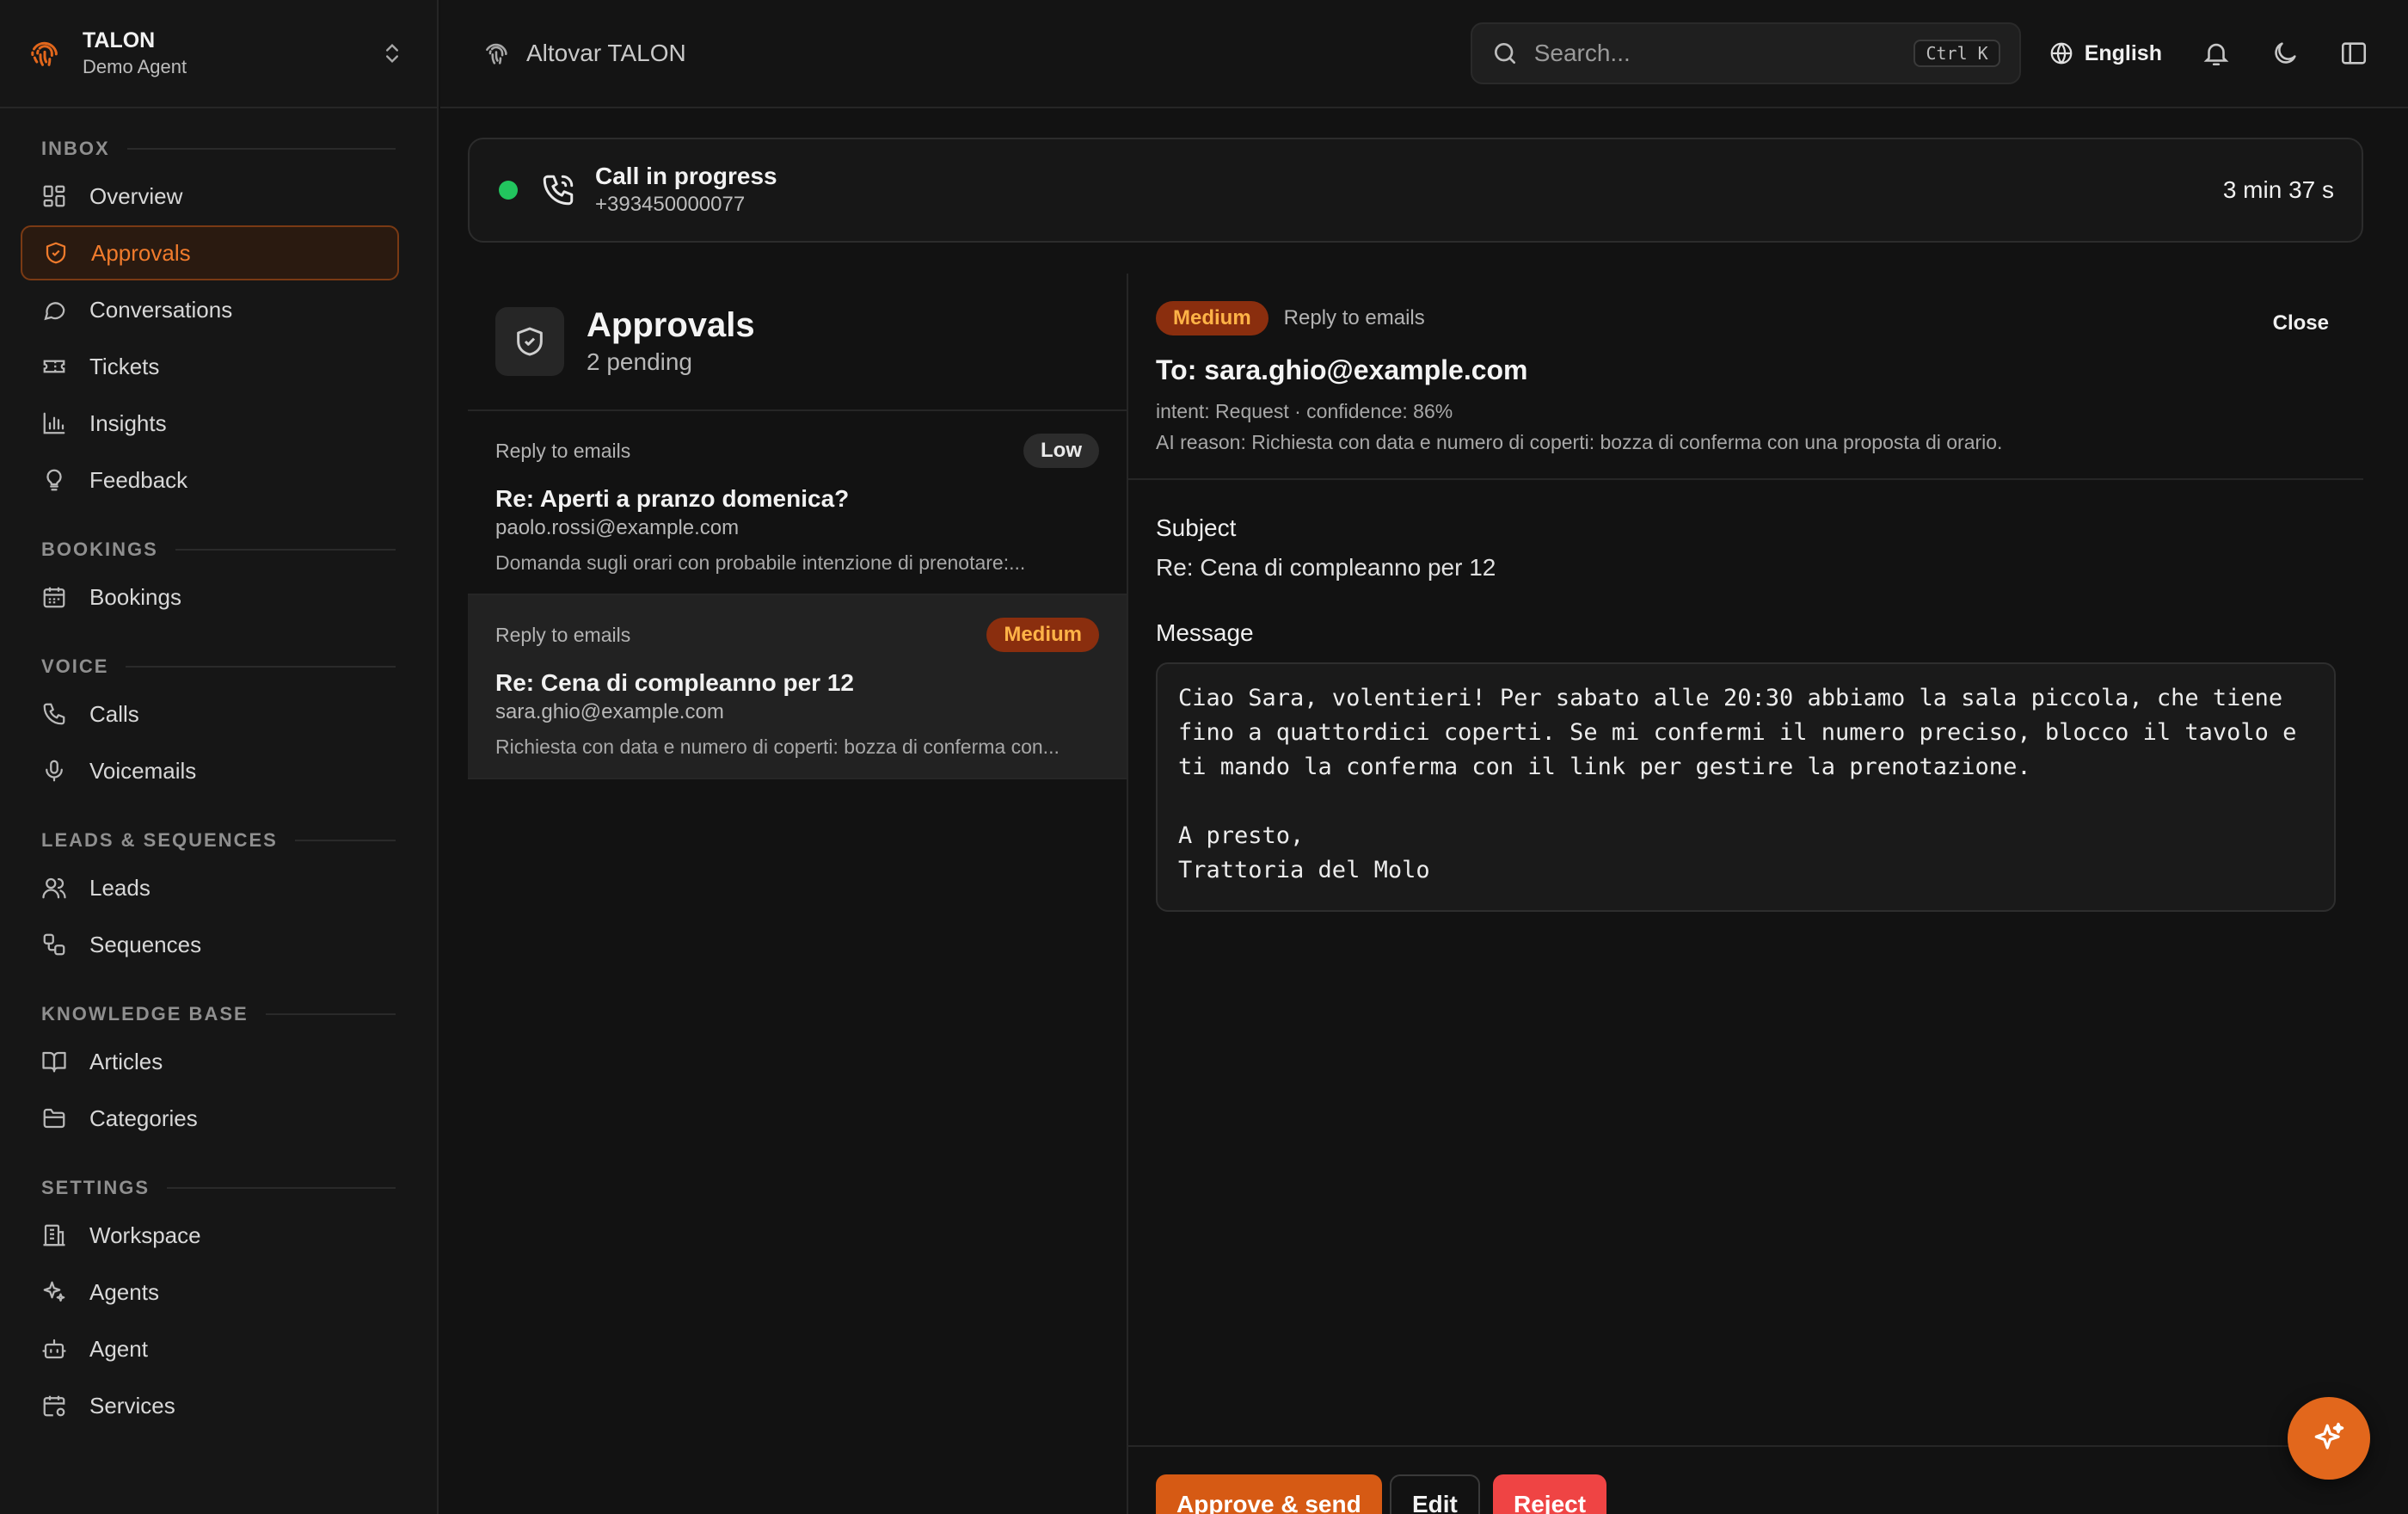 The image size is (2408, 1514). What do you see at coordinates (124, 366) in the screenshot?
I see `sidebar-item-label: Tickets` at bounding box center [124, 366].